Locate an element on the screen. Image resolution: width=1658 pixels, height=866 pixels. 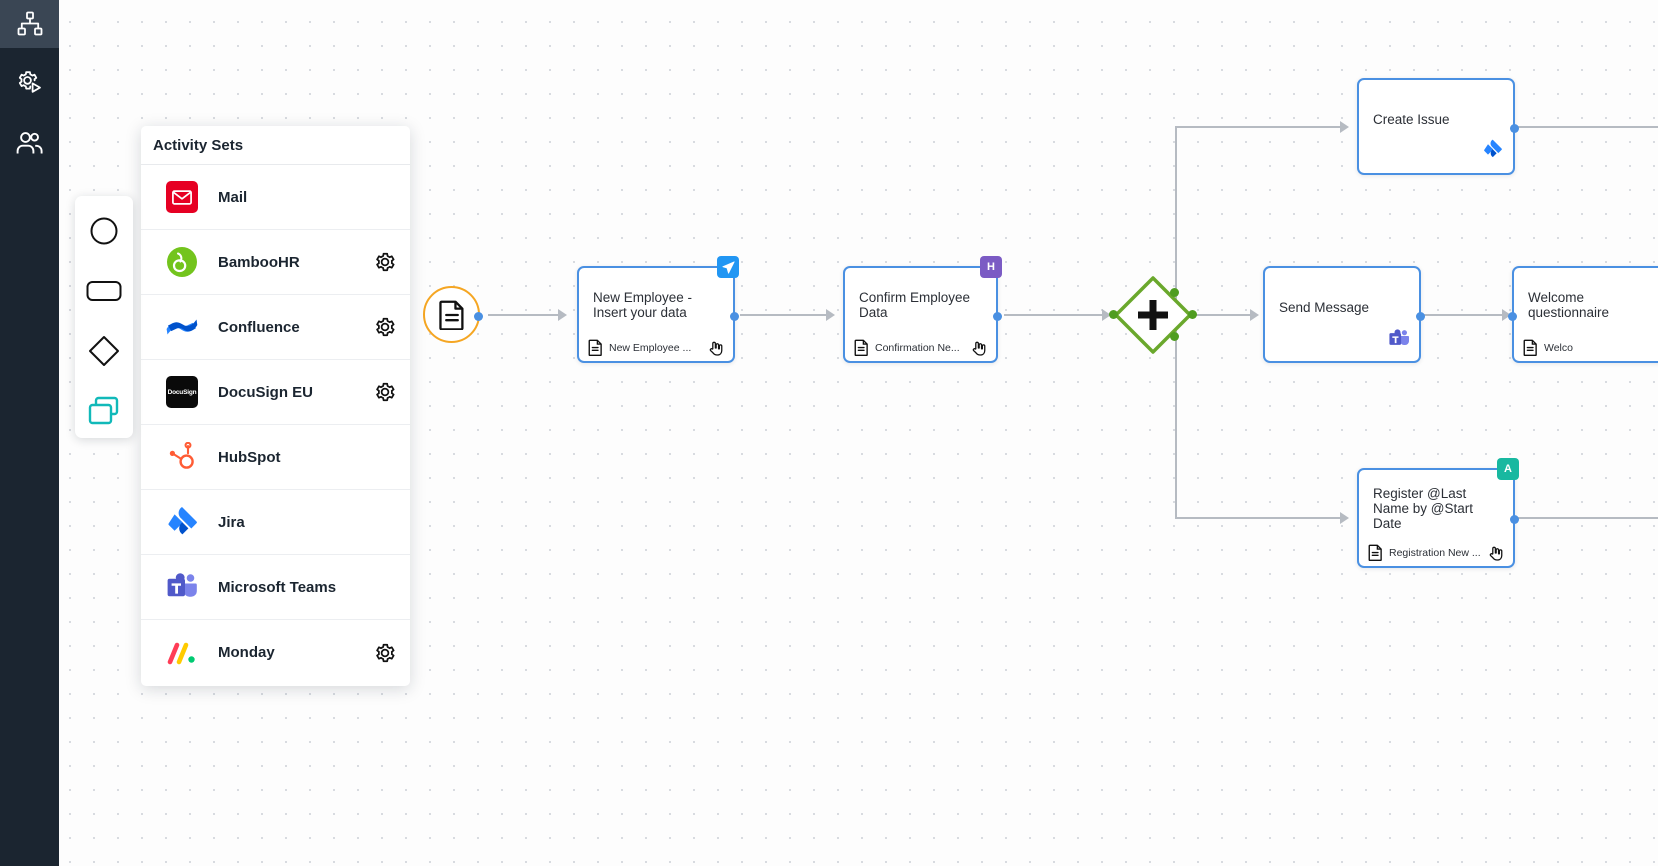
monday-icon is located at coordinates (182, 653).